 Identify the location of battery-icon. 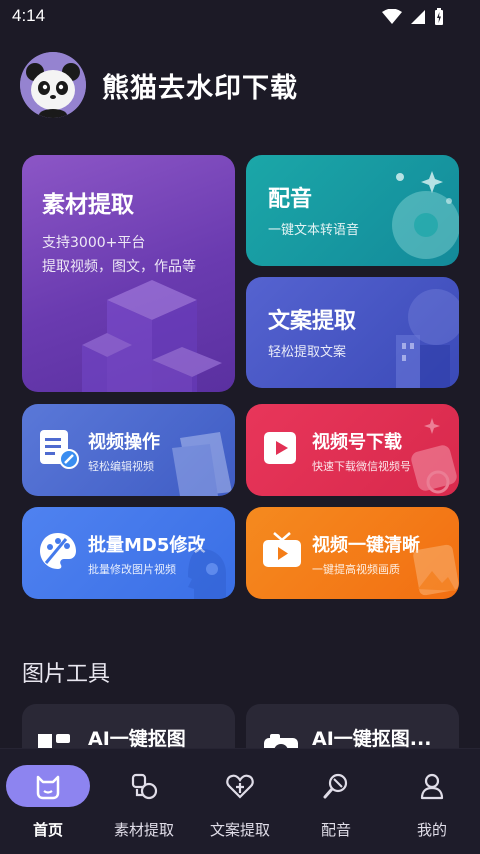
(439, 16).